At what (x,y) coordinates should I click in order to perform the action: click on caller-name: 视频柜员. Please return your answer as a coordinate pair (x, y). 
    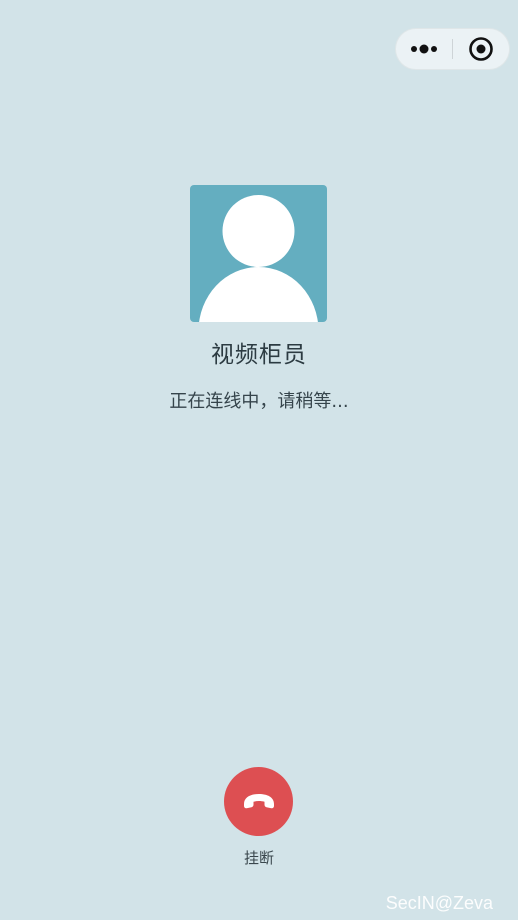
    Looking at the image, I should click on (259, 355).